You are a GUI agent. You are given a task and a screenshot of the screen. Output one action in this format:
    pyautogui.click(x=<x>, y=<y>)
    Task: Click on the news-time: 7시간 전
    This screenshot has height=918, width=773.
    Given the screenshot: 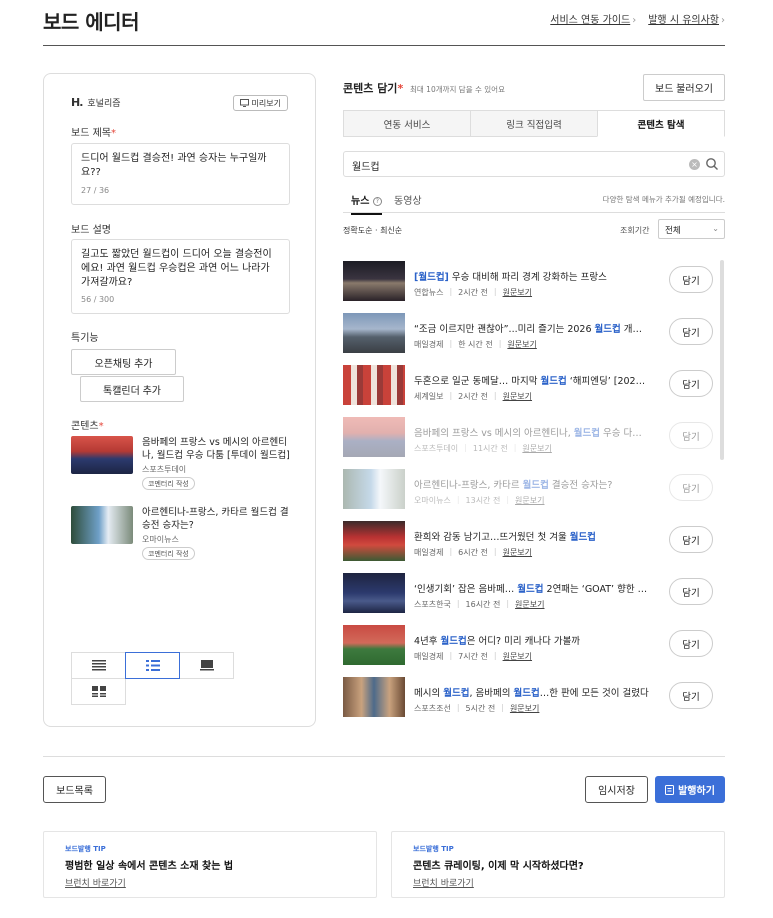 What is the action you would take?
    pyautogui.click(x=473, y=656)
    